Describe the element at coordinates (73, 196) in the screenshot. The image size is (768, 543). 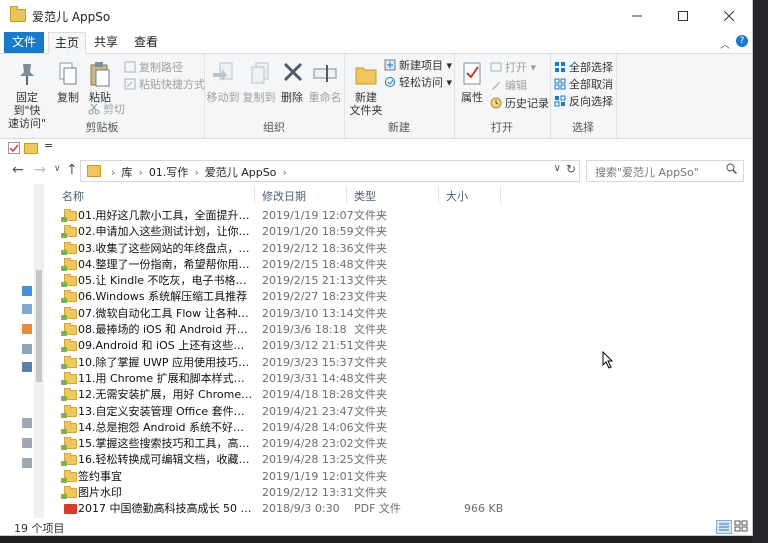
I see `column-name: 名称` at that location.